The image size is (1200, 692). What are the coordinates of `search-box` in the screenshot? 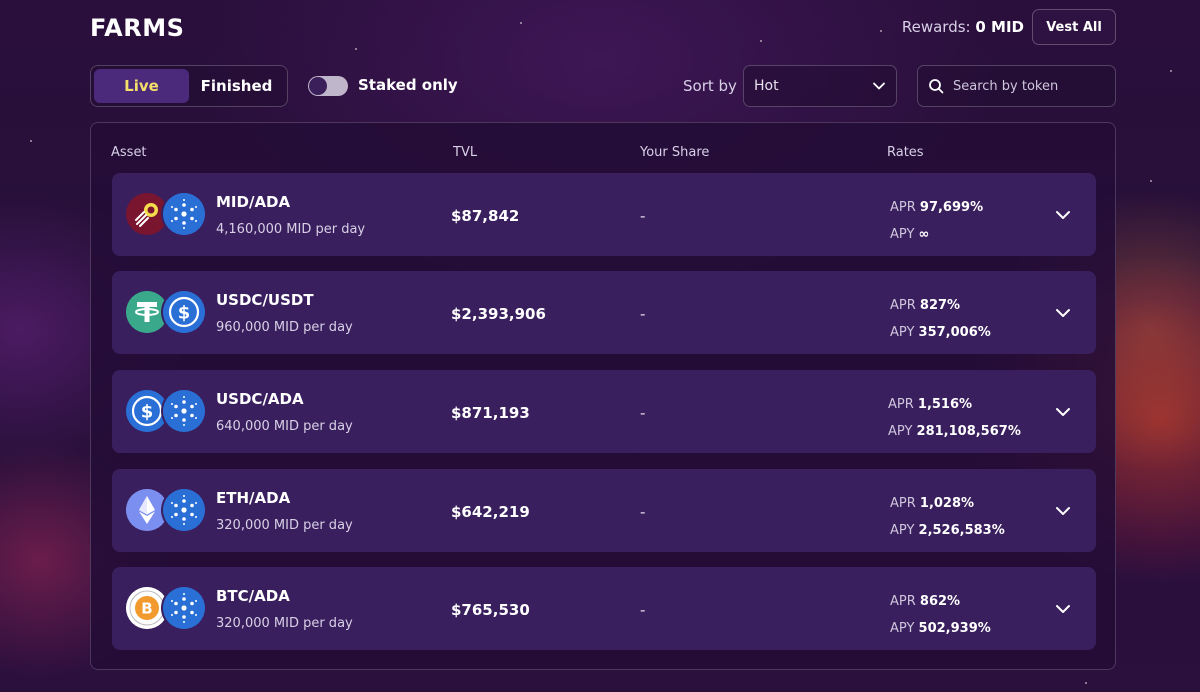 It's located at (1016, 86).